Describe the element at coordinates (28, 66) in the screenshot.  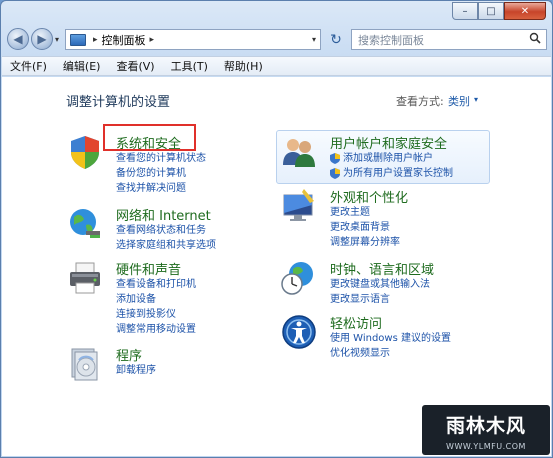
I see `menu-file: 文件(F)` at that location.